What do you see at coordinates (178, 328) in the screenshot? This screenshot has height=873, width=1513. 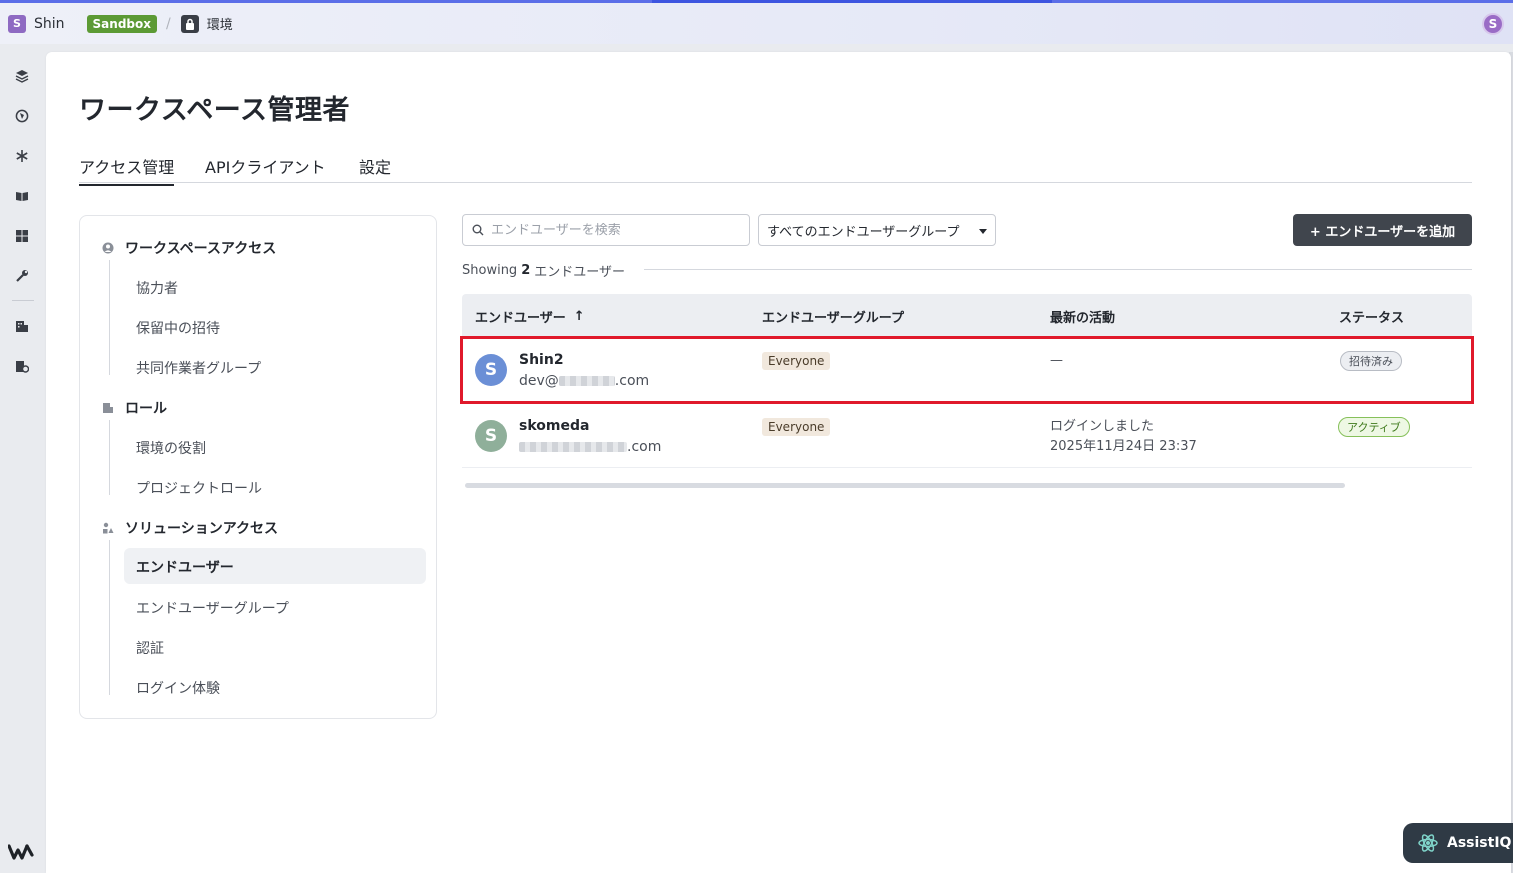 I see `nav-item-pending-invites: 保留中の招待` at bounding box center [178, 328].